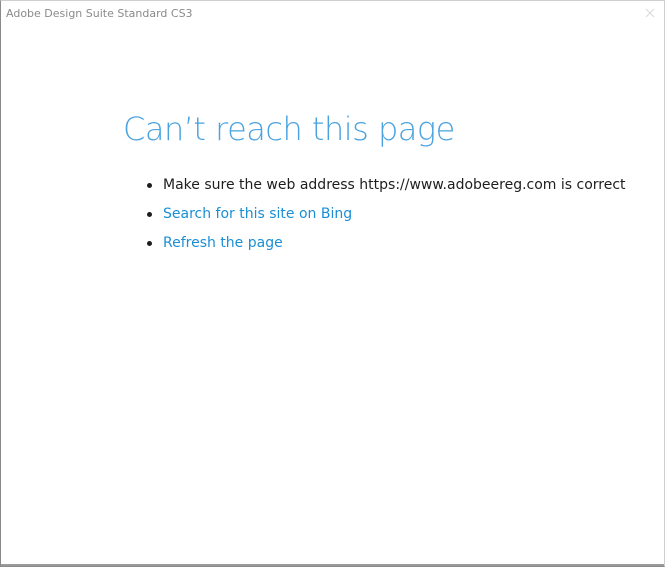  What do you see at coordinates (289, 129) in the screenshot?
I see `error-heading: Can’t reach this page` at bounding box center [289, 129].